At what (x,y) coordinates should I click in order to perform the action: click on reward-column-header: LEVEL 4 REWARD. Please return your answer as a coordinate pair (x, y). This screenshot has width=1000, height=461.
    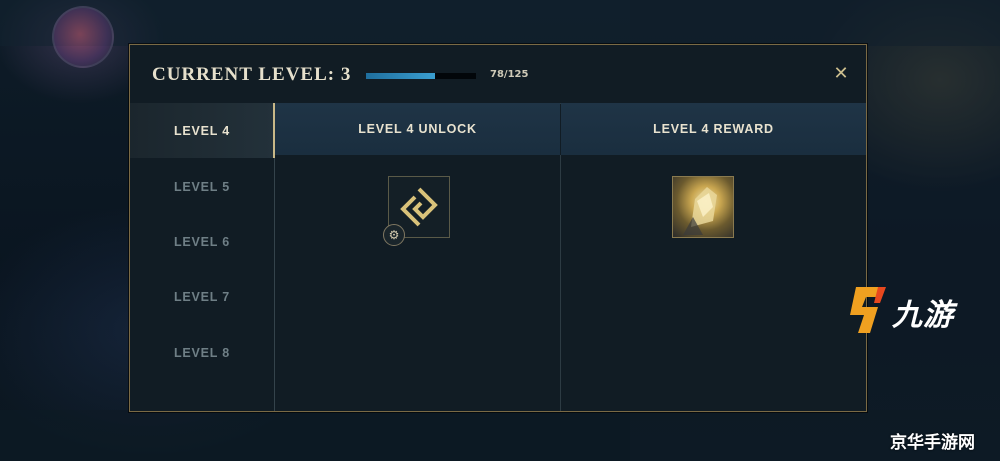
    Looking at the image, I should click on (713, 129).